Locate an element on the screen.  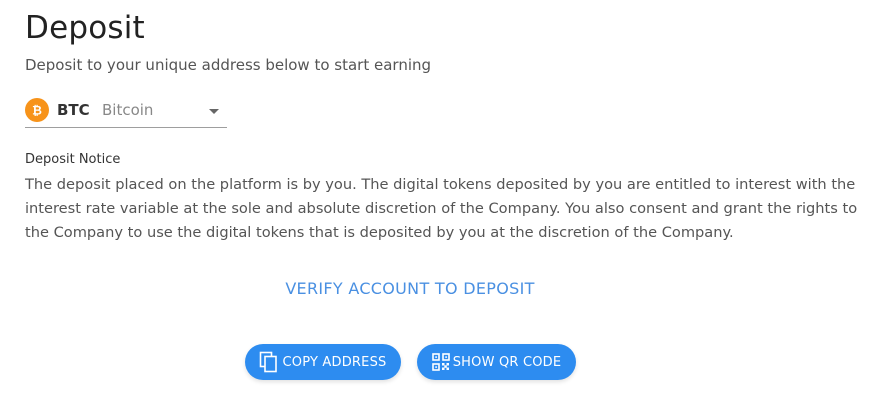
bitcoin-icon: ₿ is located at coordinates (37, 110).